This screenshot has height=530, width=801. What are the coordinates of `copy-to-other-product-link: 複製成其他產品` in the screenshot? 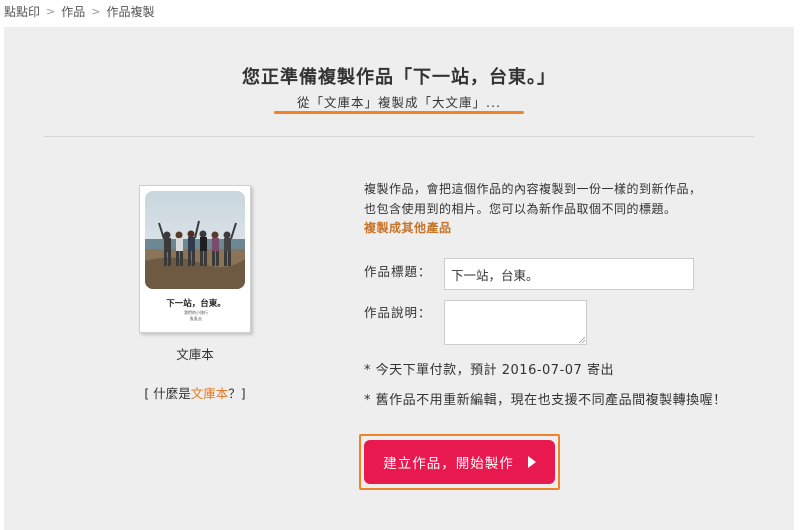 It's located at (408, 227).